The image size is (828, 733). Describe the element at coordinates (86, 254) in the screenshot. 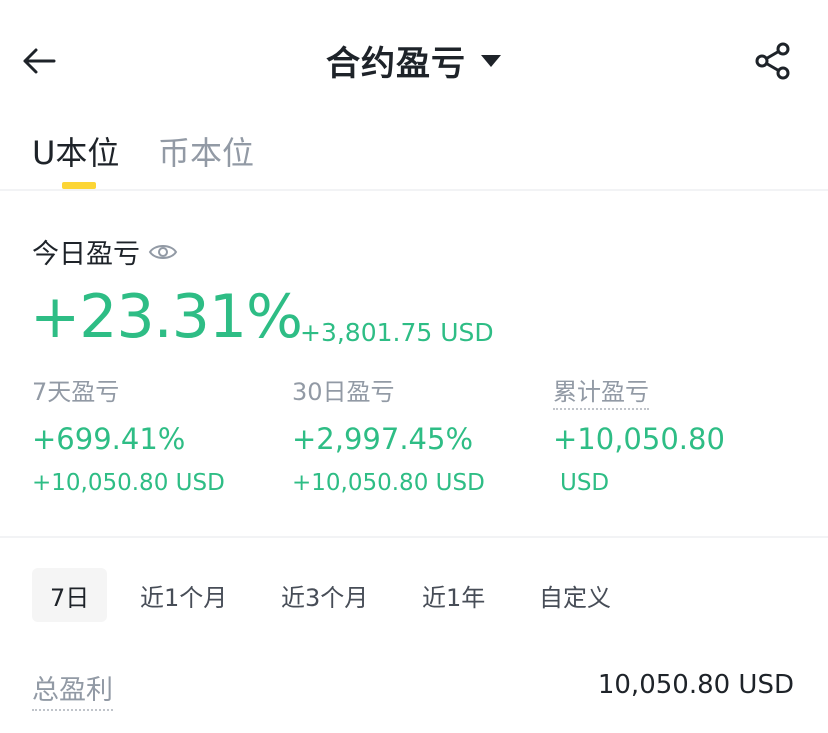

I see `today-pnl-label-text: 今日盈亏` at that location.